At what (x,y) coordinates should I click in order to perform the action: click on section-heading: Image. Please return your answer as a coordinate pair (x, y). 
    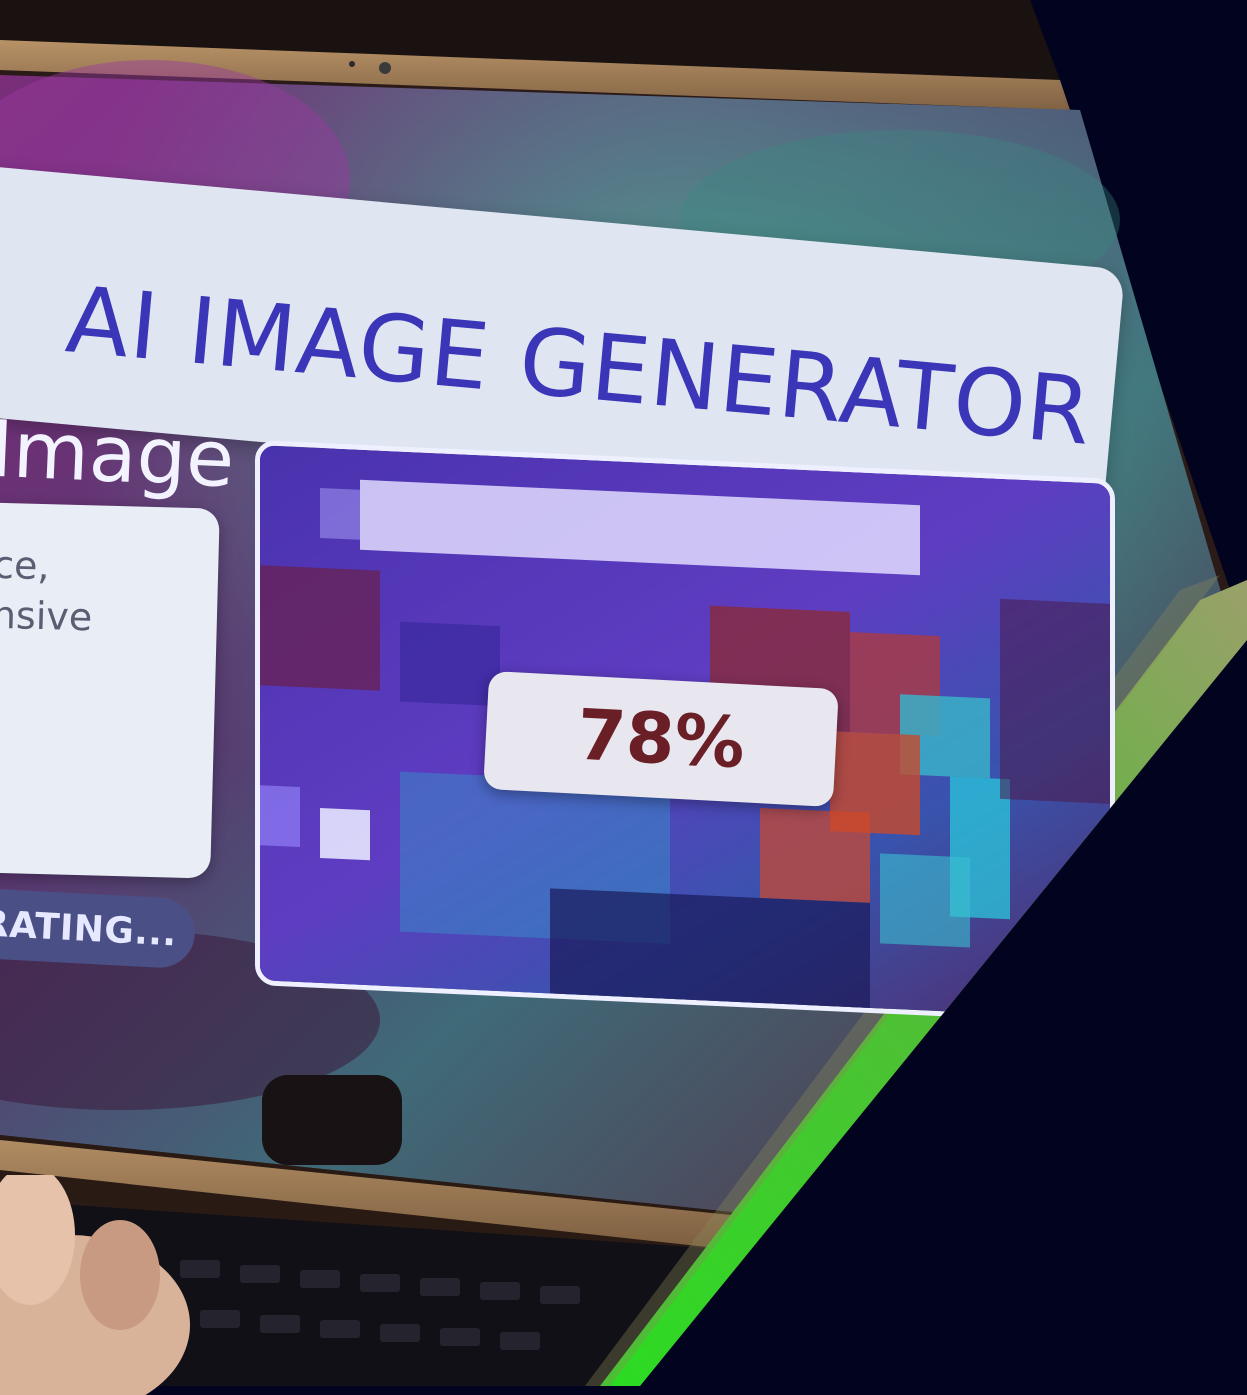
    Looking at the image, I should click on (118, 455).